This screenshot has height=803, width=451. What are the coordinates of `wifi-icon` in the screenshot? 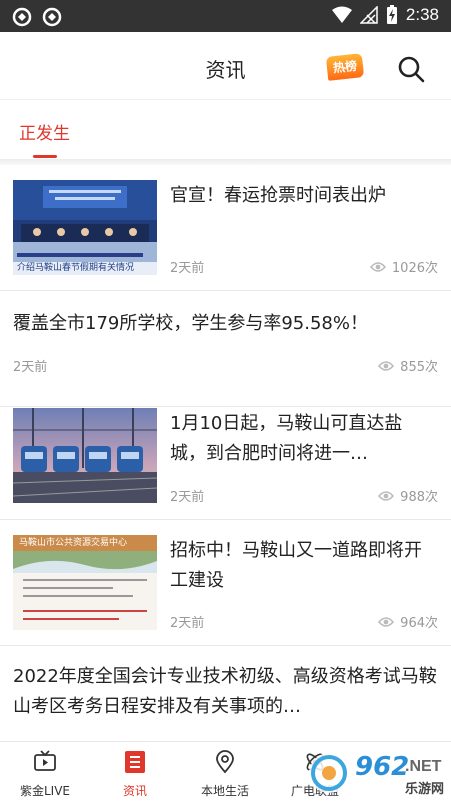 It's located at (341, 14).